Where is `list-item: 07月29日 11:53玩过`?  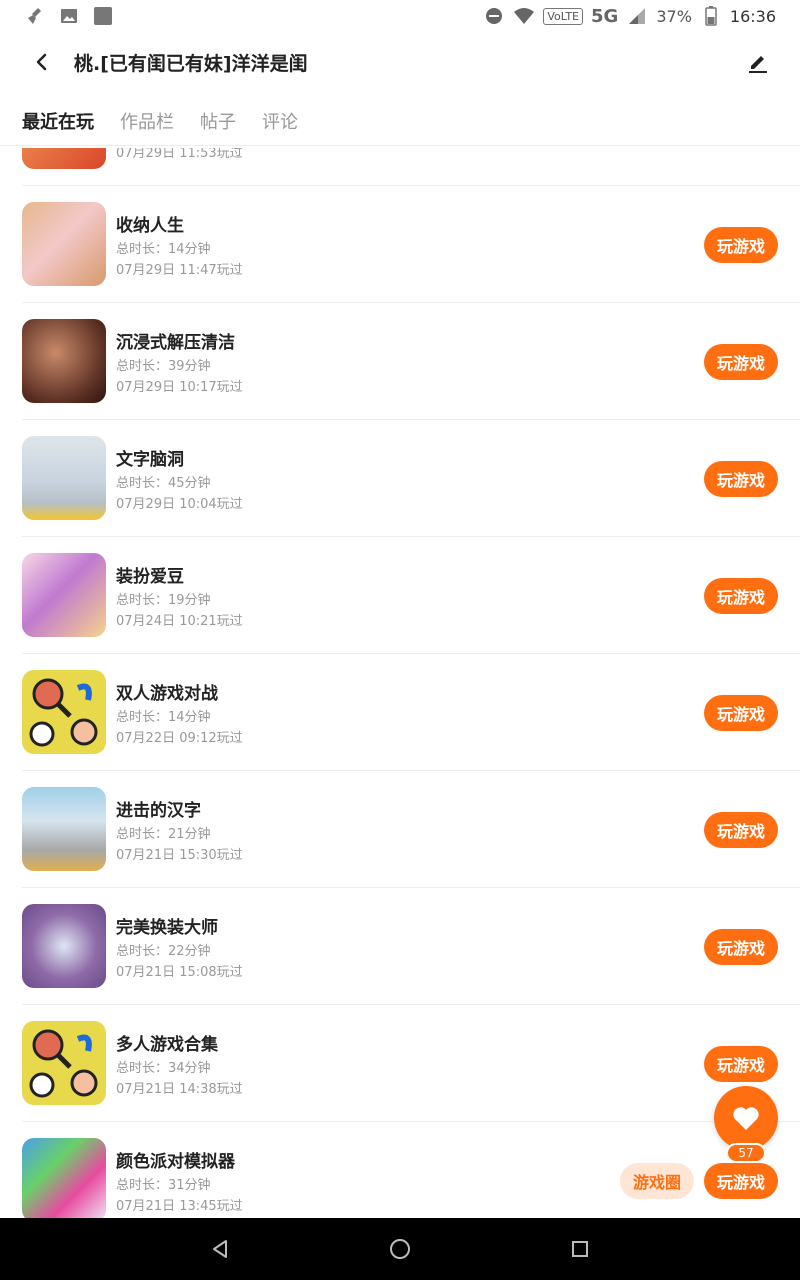 list-item: 07月29日 11:53玩过 is located at coordinates (400, 167).